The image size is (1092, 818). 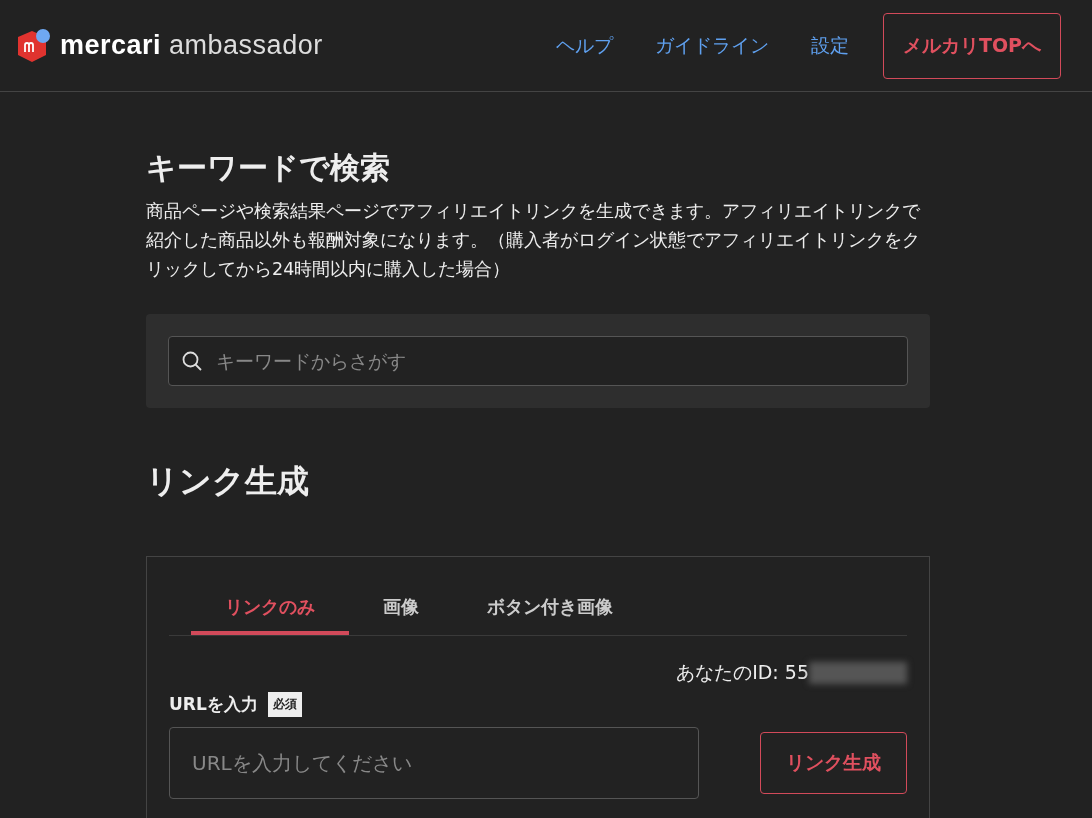 What do you see at coordinates (971, 45) in the screenshot?
I see `top-page-button: メルカリTOPへ` at bounding box center [971, 45].